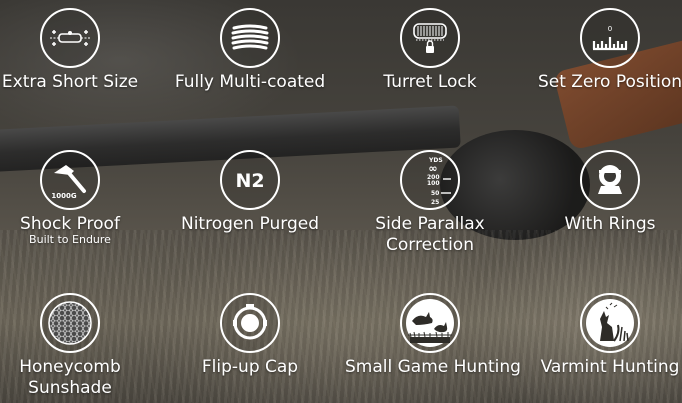  What do you see at coordinates (70, 323) in the screenshot?
I see `honeycomb-icon` at bounding box center [70, 323].